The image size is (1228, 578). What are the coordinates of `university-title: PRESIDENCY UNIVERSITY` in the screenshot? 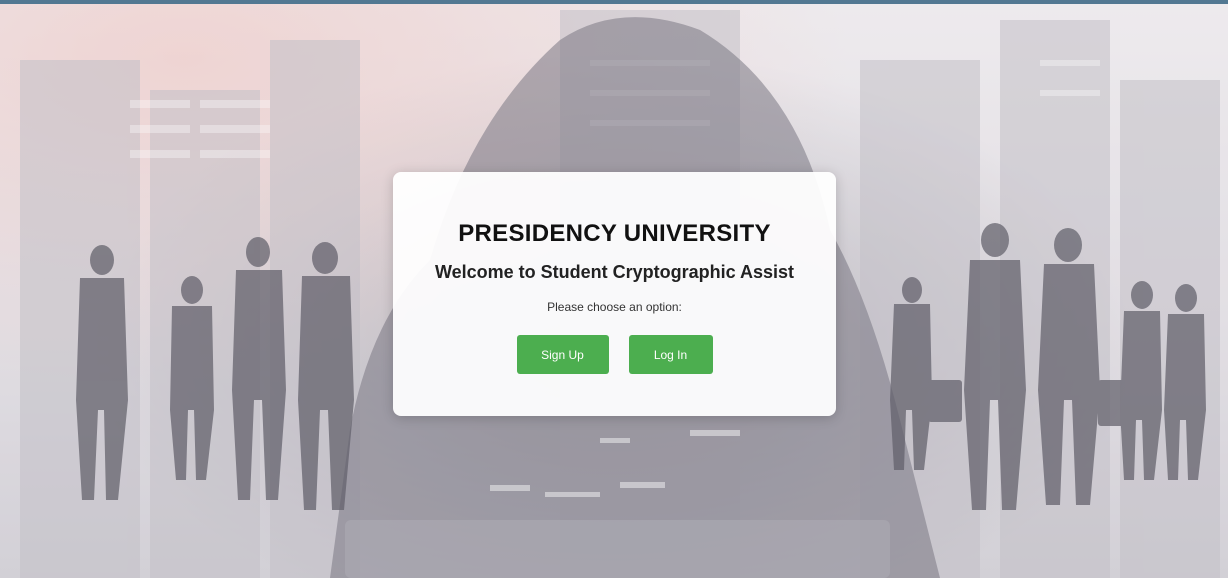 It's located at (614, 233).